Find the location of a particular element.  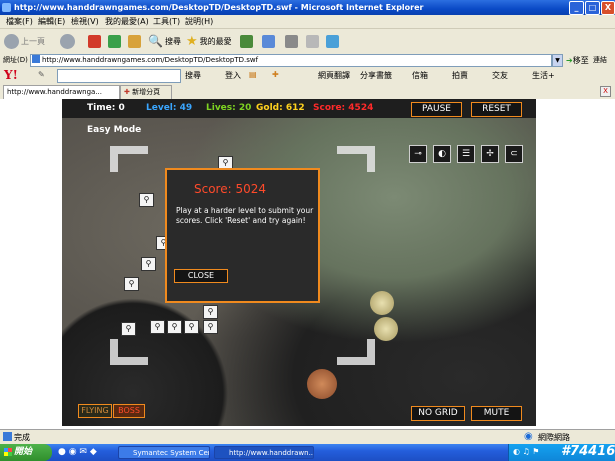

history-icon is located at coordinates (246, 41).